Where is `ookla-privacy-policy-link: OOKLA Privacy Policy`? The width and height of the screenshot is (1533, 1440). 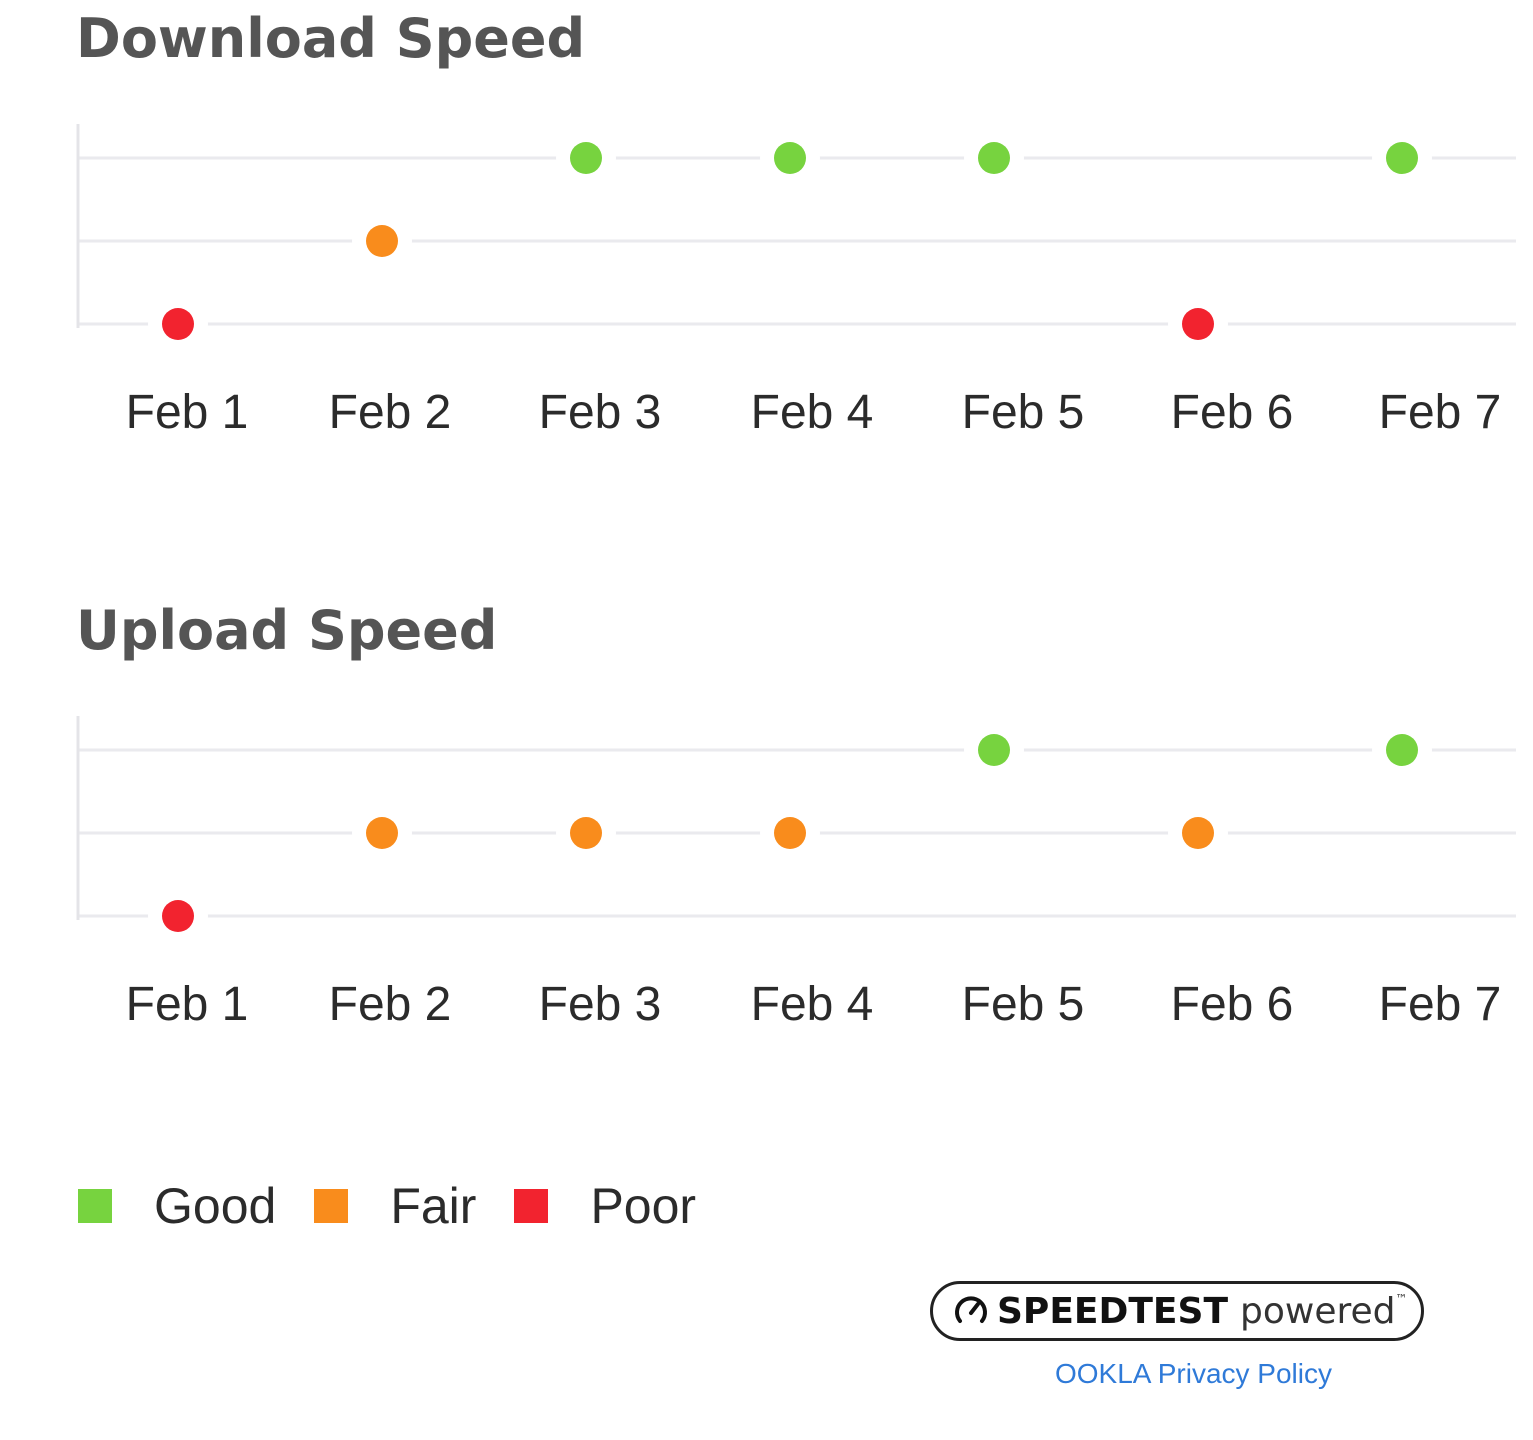
ookla-privacy-policy-link: OOKLA Privacy Policy is located at coordinates (1193, 1374).